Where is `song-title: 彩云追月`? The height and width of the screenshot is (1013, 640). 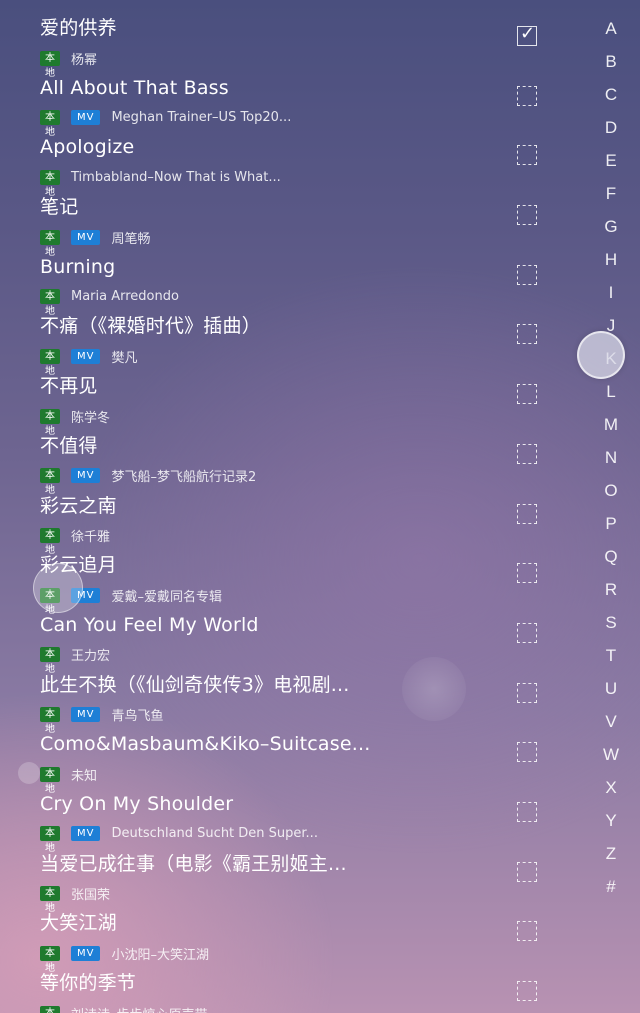 song-title: 彩云追月 is located at coordinates (78, 565).